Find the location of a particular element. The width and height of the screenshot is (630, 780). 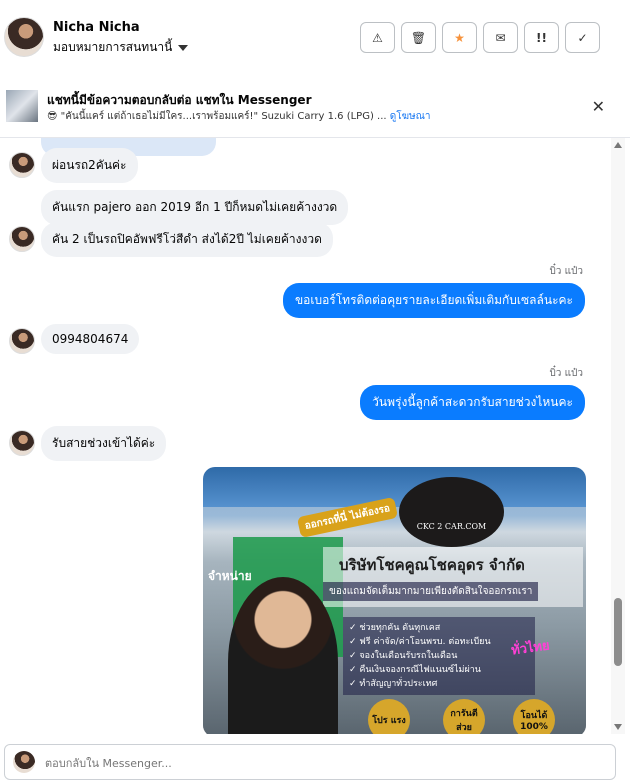

ad-headline: บริษัทโชคคูณโชคอุดร จำกัด is located at coordinates (432, 565).